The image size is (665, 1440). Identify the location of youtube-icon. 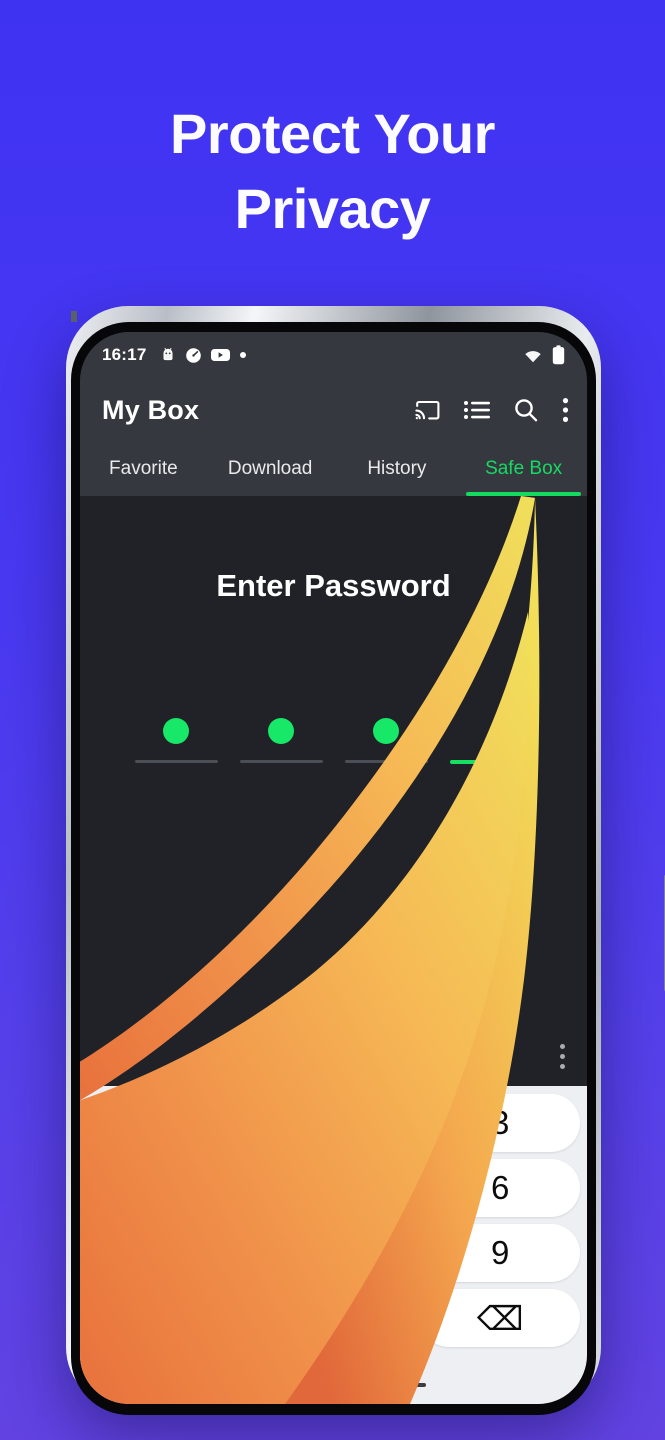
(221, 355).